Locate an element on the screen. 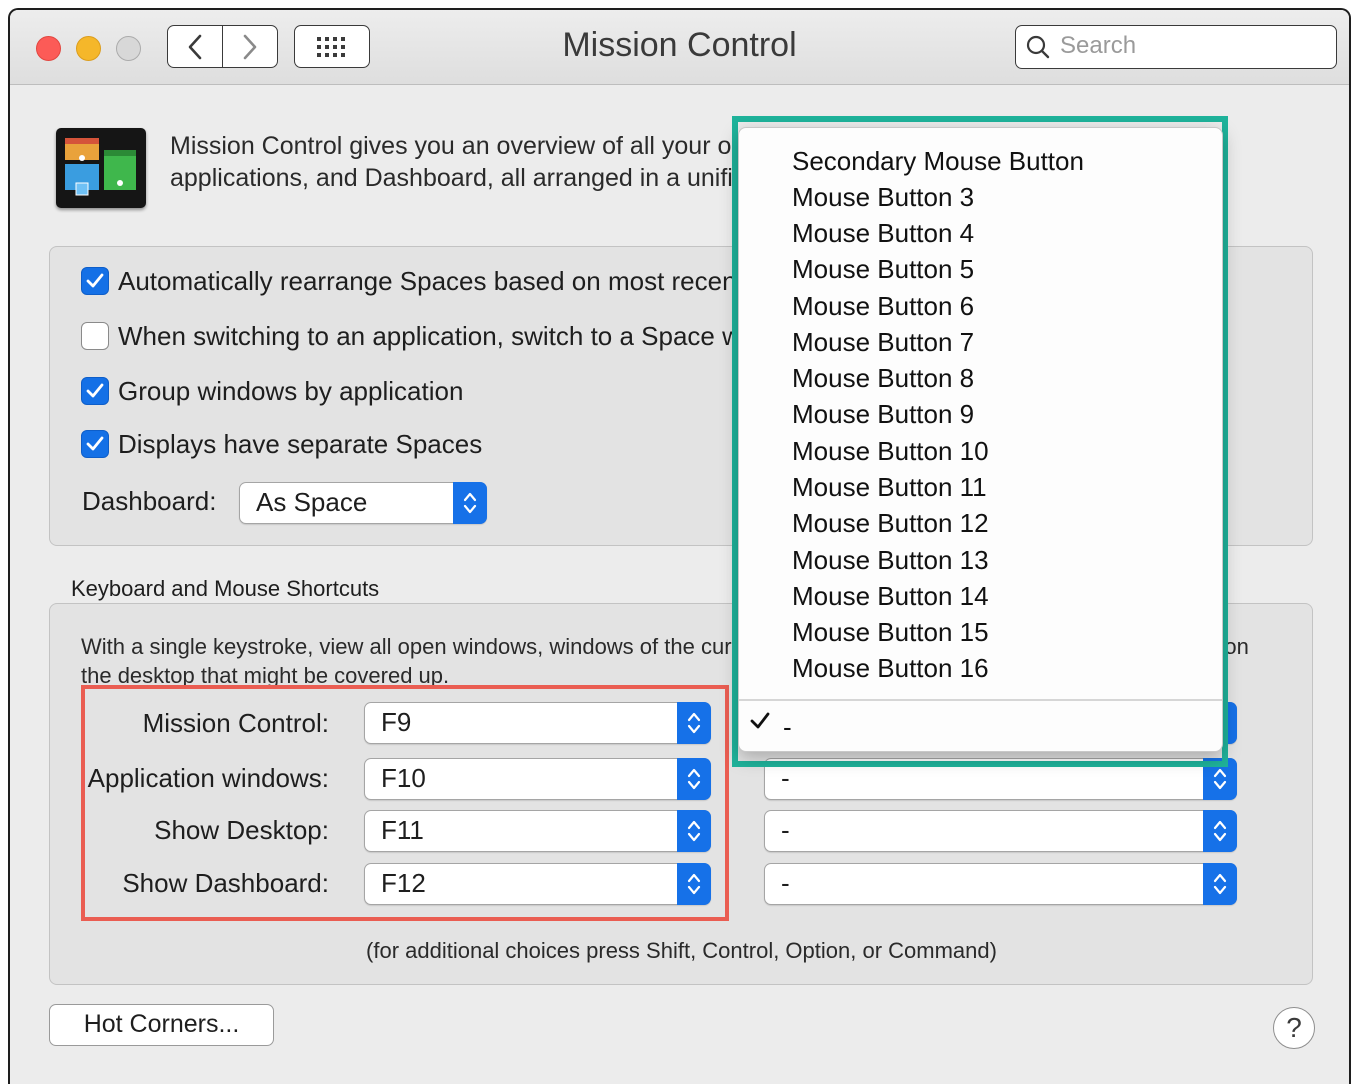 Image resolution: width=1358 pixels, height=1084 pixels. menu-item-mouse-button-12: Mouse Button 12 is located at coordinates (890, 523).